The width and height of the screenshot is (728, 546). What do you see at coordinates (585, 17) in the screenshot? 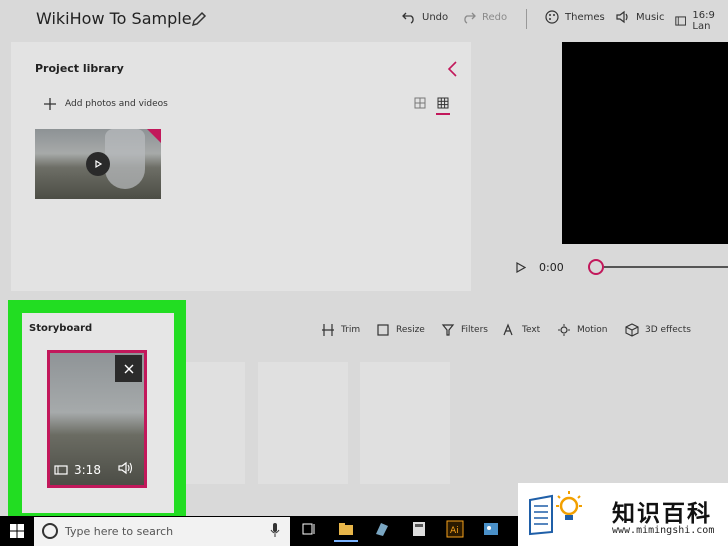
I see `themes-label: Themes` at bounding box center [585, 17].